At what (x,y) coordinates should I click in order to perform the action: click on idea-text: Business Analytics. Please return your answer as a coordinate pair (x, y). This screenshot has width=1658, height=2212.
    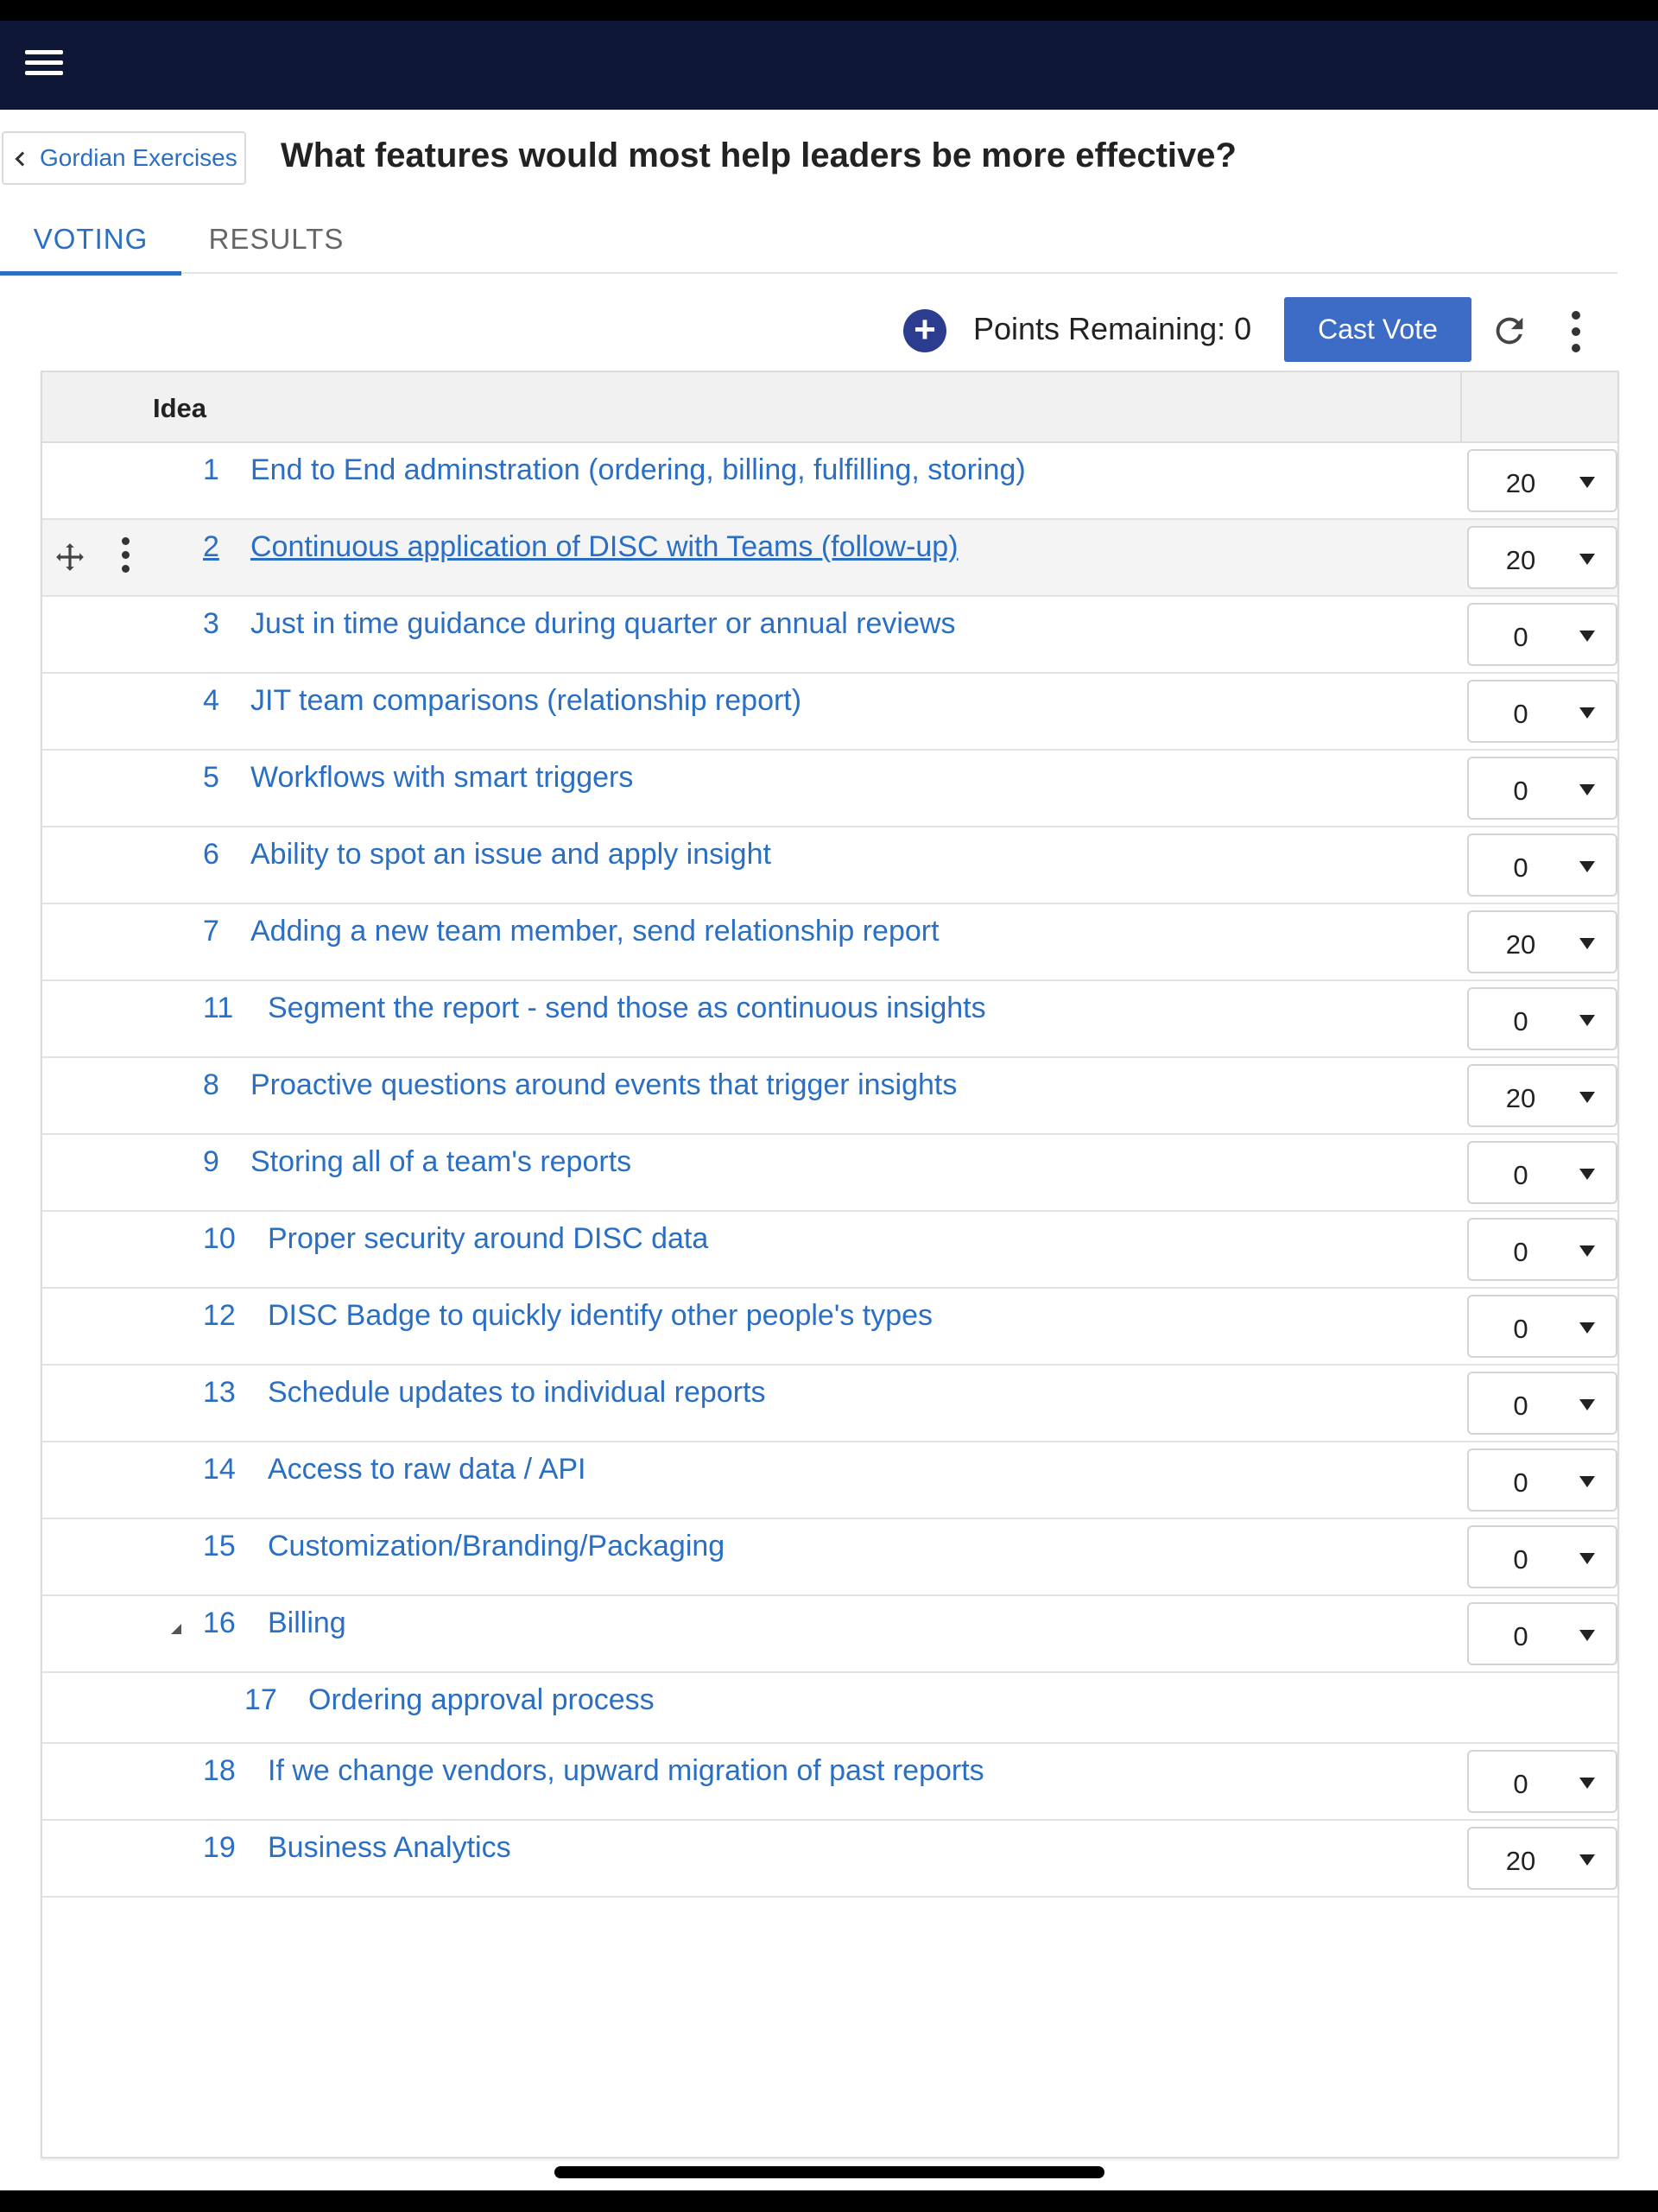
    Looking at the image, I should click on (389, 1848).